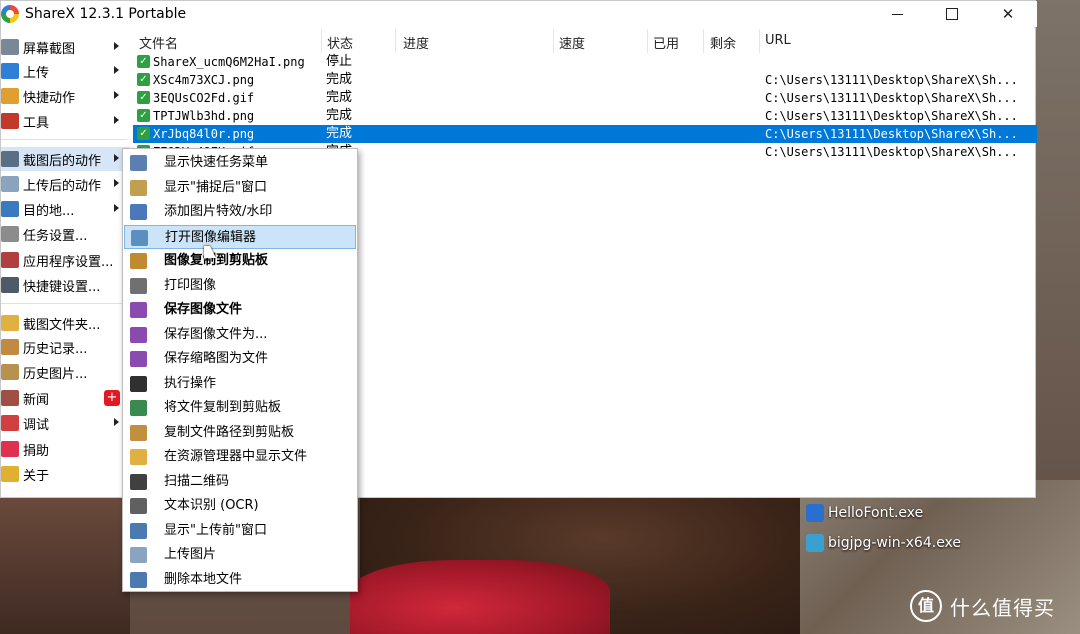  What do you see at coordinates (240, 482) in the screenshot?
I see `submenu-item: 扫描二维码` at bounding box center [240, 482].